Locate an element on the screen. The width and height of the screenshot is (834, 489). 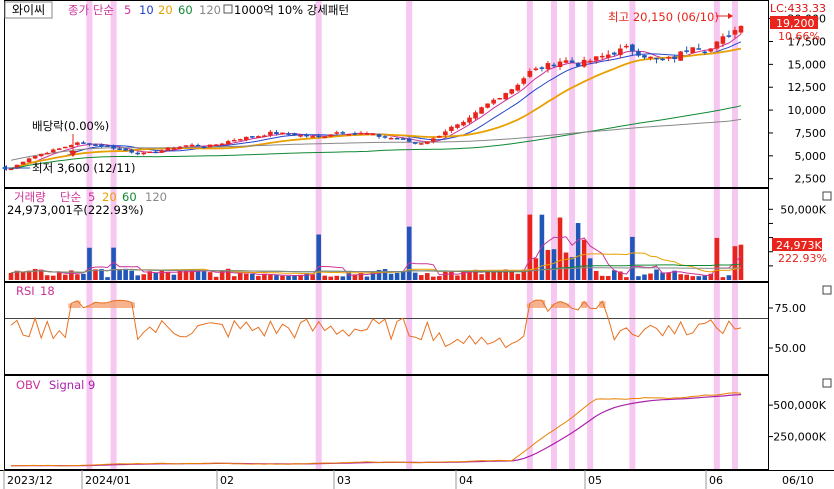
price-tick-label-1: 5,000 is located at coordinates (811, 156).